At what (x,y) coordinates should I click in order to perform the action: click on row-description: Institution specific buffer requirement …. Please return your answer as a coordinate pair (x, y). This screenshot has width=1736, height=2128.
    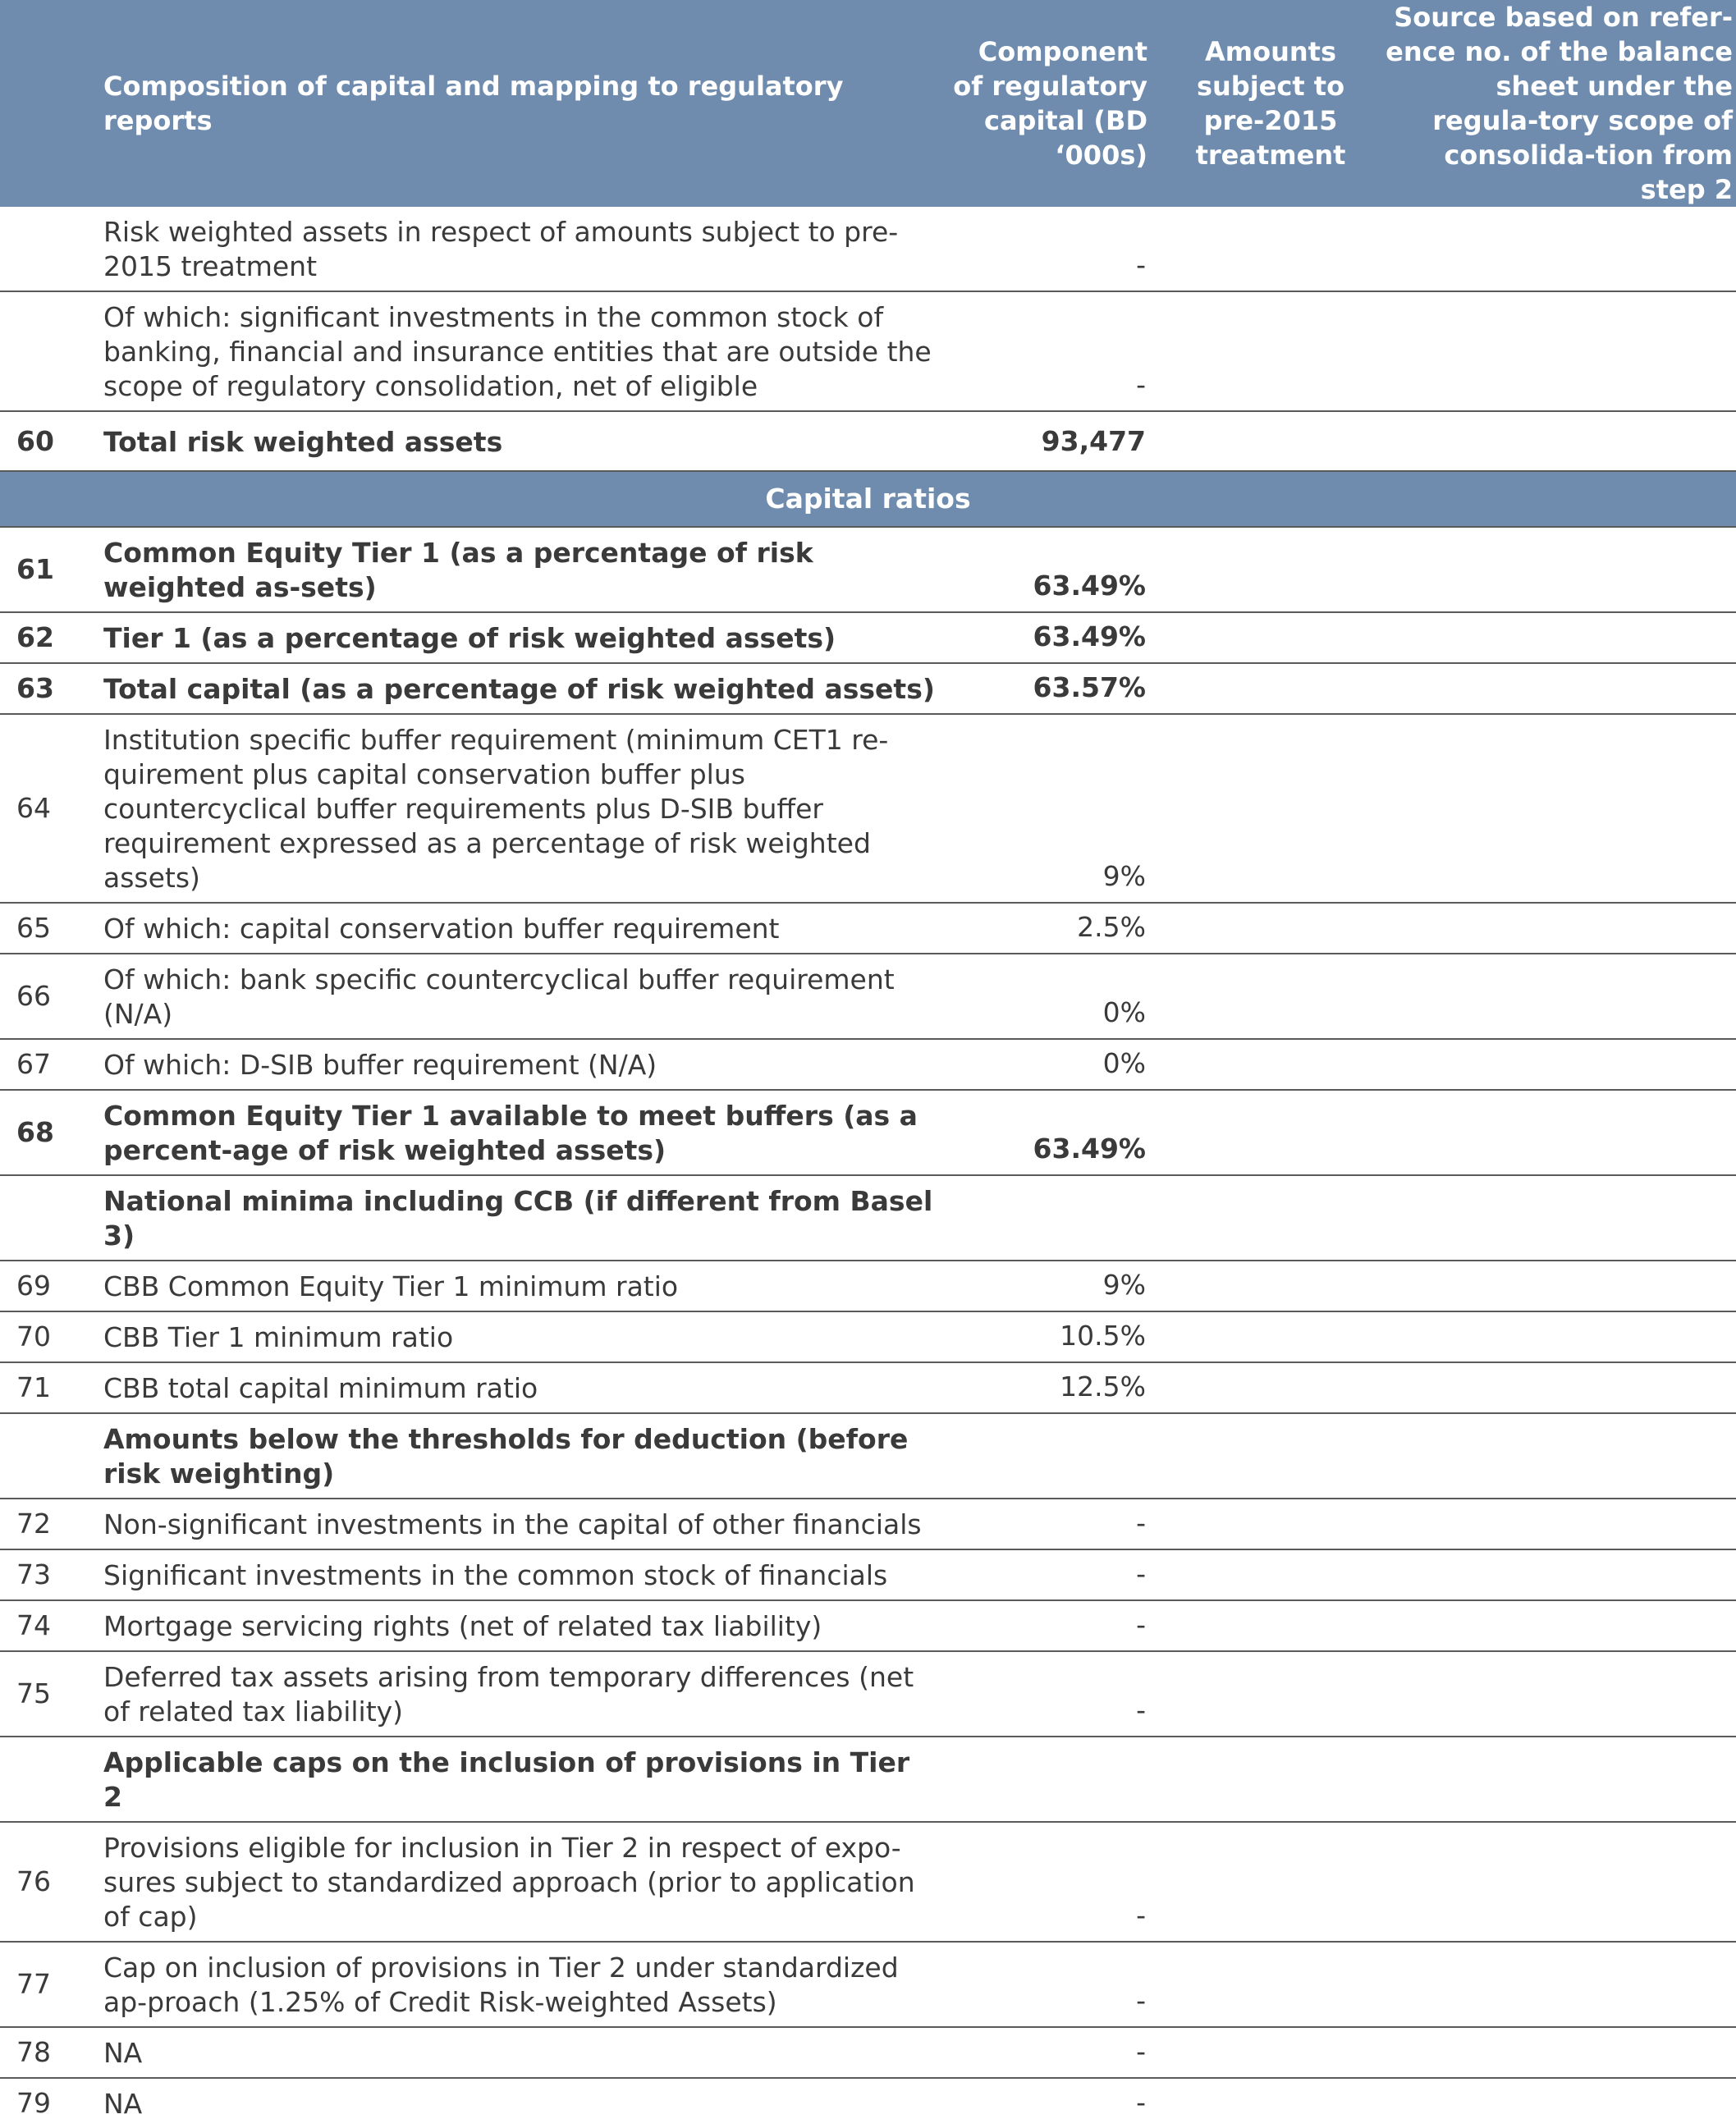
    Looking at the image, I should click on (521, 809).